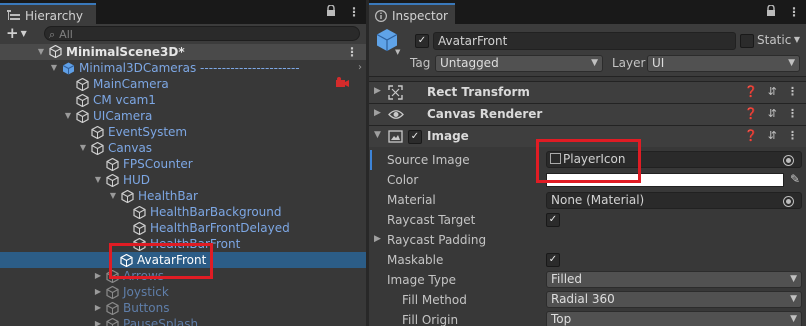  Describe the element at coordinates (146, 308) in the screenshot. I see `item-label: Buttons` at that location.